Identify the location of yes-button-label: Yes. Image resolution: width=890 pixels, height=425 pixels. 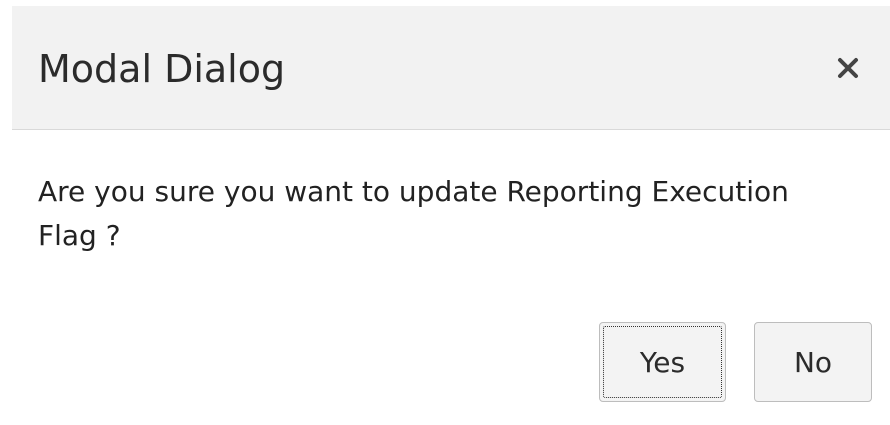
(662, 362).